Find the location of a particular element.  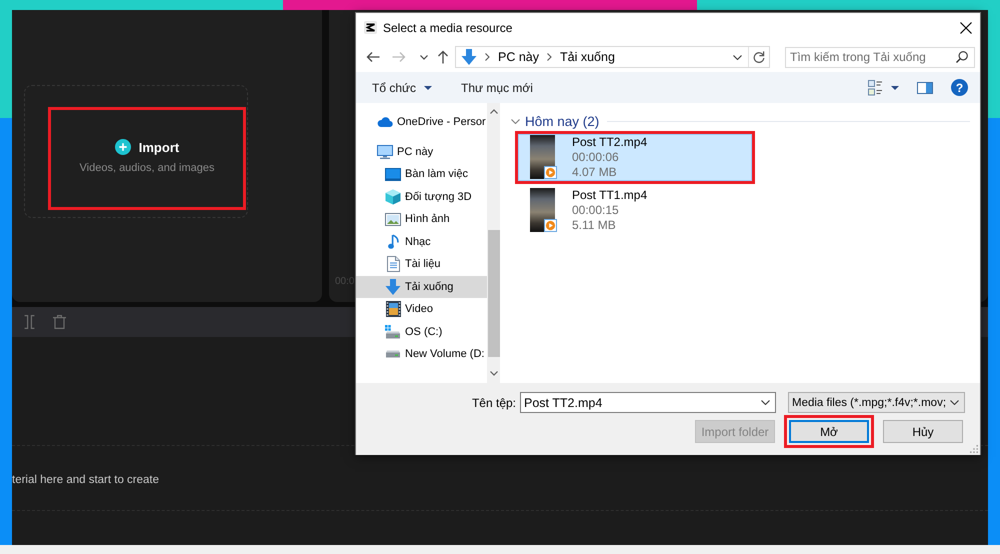

close-icon is located at coordinates (966, 28).